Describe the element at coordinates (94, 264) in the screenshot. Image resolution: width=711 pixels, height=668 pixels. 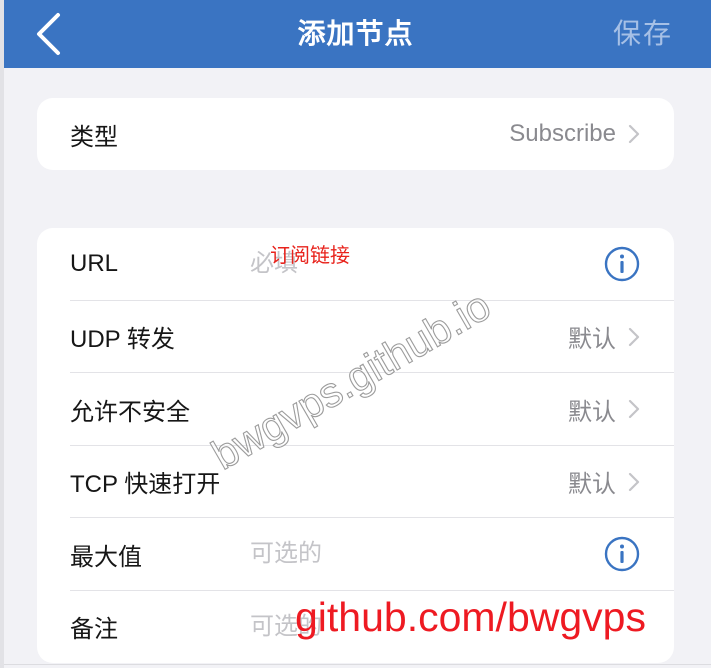
I see `url-label: URL` at that location.